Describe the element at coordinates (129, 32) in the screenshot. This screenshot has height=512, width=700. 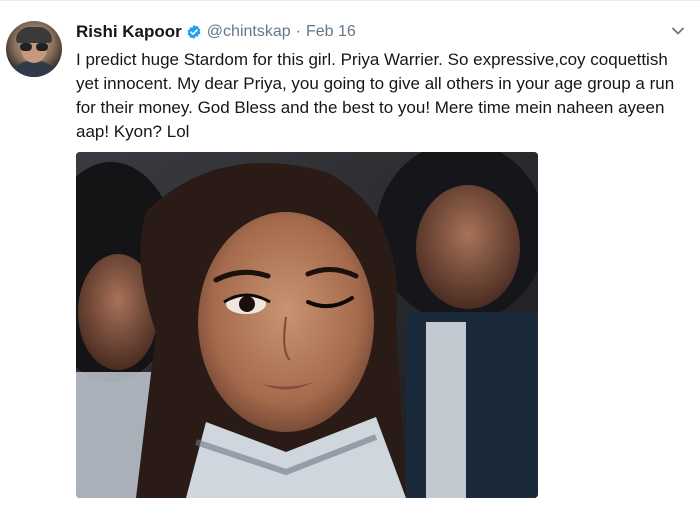
I see `author-name: Rishi Kapoor` at that location.